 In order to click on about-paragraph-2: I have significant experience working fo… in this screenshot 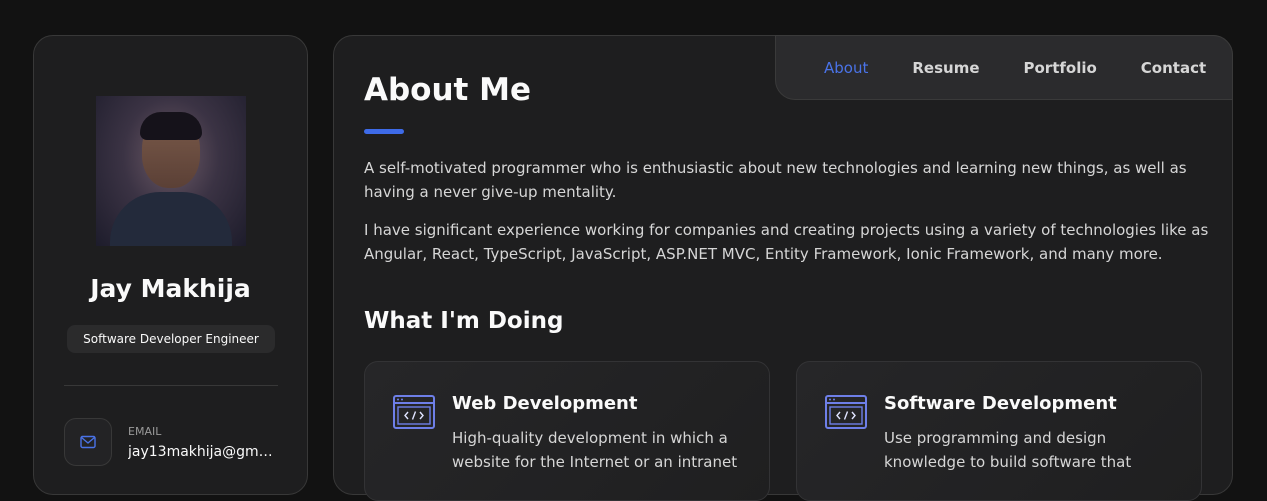, I will do `click(786, 242)`.